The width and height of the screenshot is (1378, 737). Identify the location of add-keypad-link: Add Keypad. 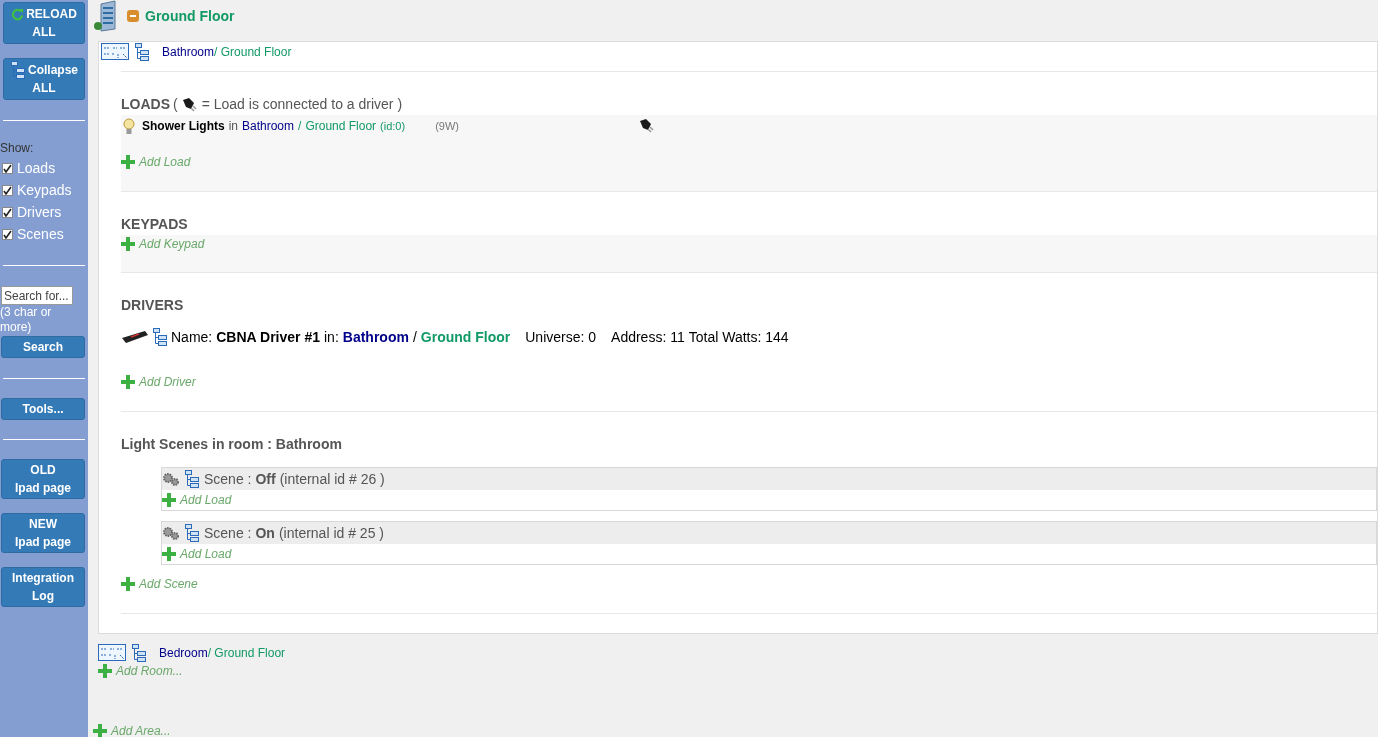
(172, 244).